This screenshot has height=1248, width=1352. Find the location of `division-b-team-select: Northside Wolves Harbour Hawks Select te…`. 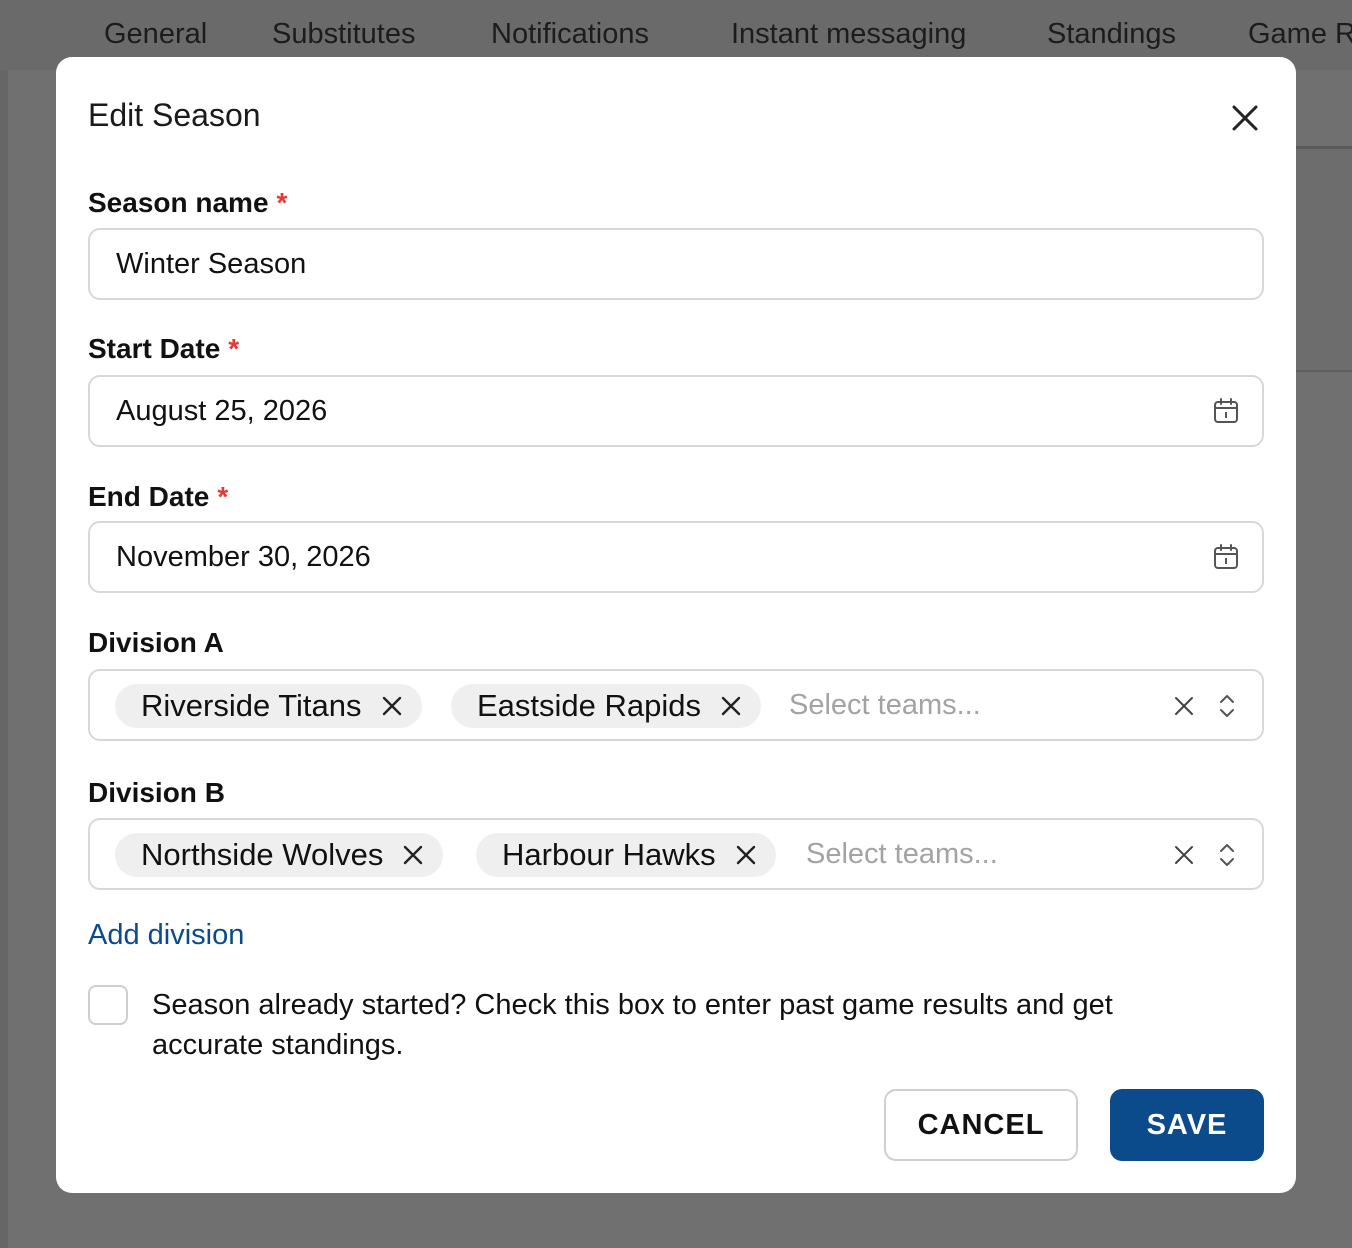

division-b-team-select: Northside Wolves Harbour Hawks Select te… is located at coordinates (676, 854).